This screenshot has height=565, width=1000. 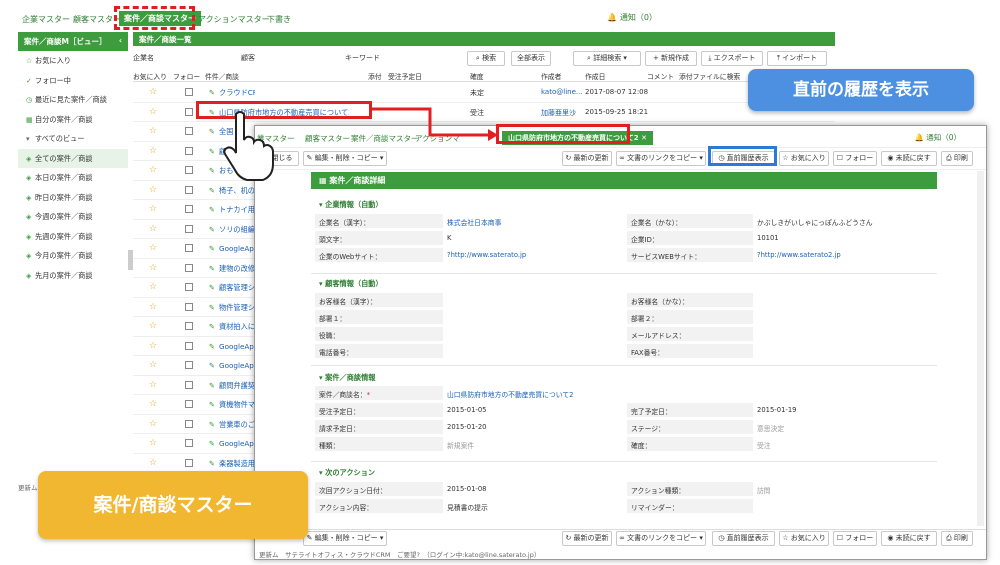 What do you see at coordinates (709, 76) in the screenshot?
I see `col-attach-search: 添付ファイルに検索` at bounding box center [709, 76].